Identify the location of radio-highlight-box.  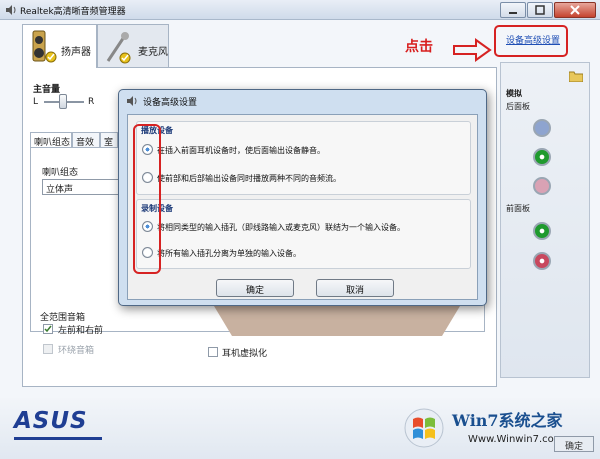
(147, 199).